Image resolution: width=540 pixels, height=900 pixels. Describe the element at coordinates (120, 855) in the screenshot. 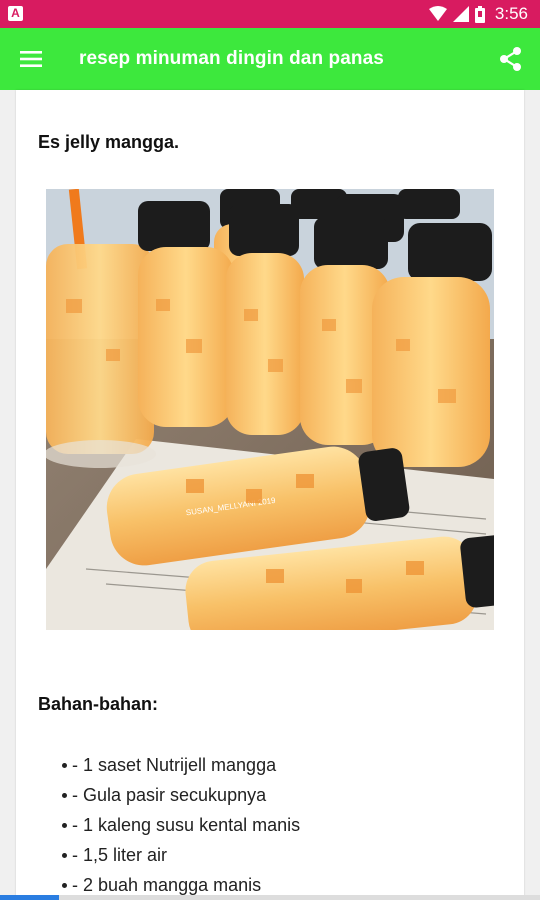

I see `ingredient-text: - 1,5 liter air` at that location.